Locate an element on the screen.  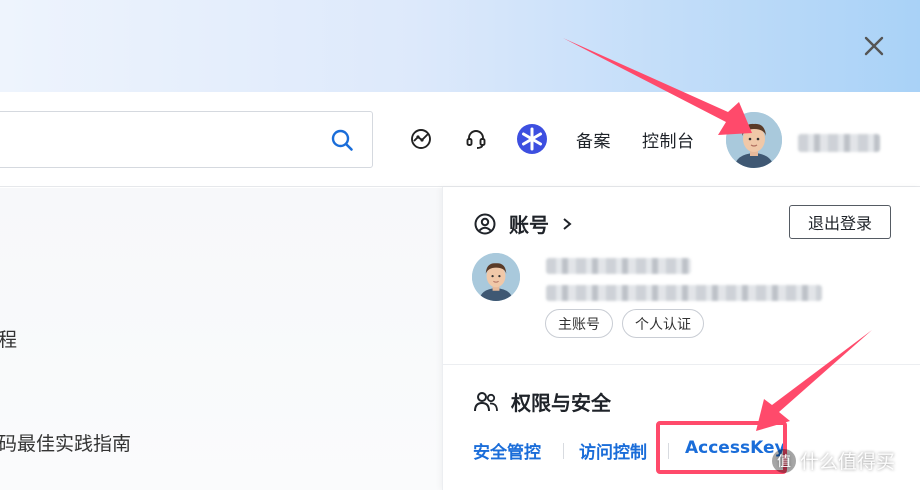
security-section-title: 权限与安全 is located at coordinates (542, 401).